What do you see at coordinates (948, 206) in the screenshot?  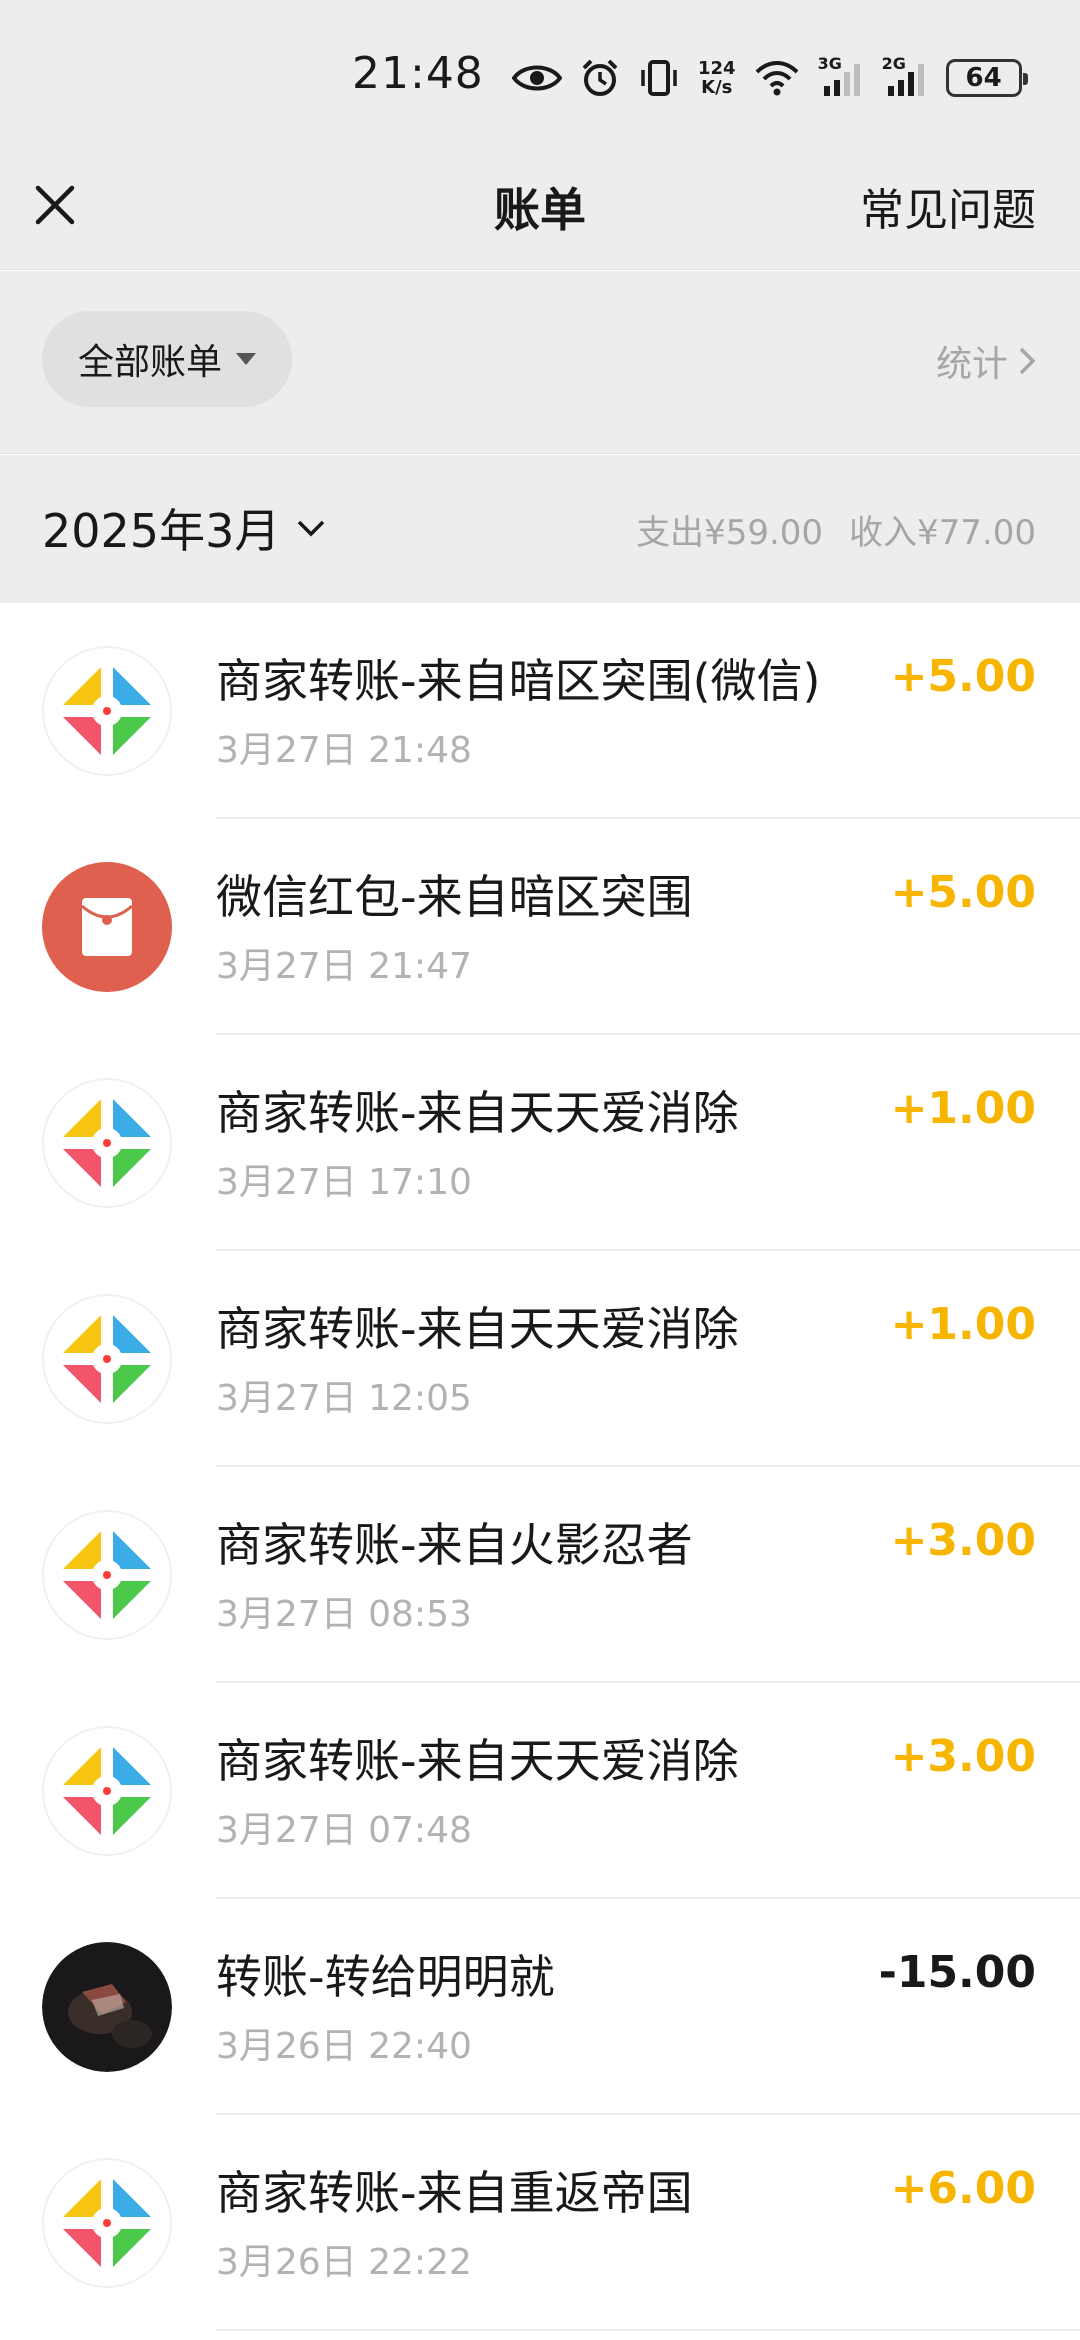 I see `faq-link: 常见问题` at bounding box center [948, 206].